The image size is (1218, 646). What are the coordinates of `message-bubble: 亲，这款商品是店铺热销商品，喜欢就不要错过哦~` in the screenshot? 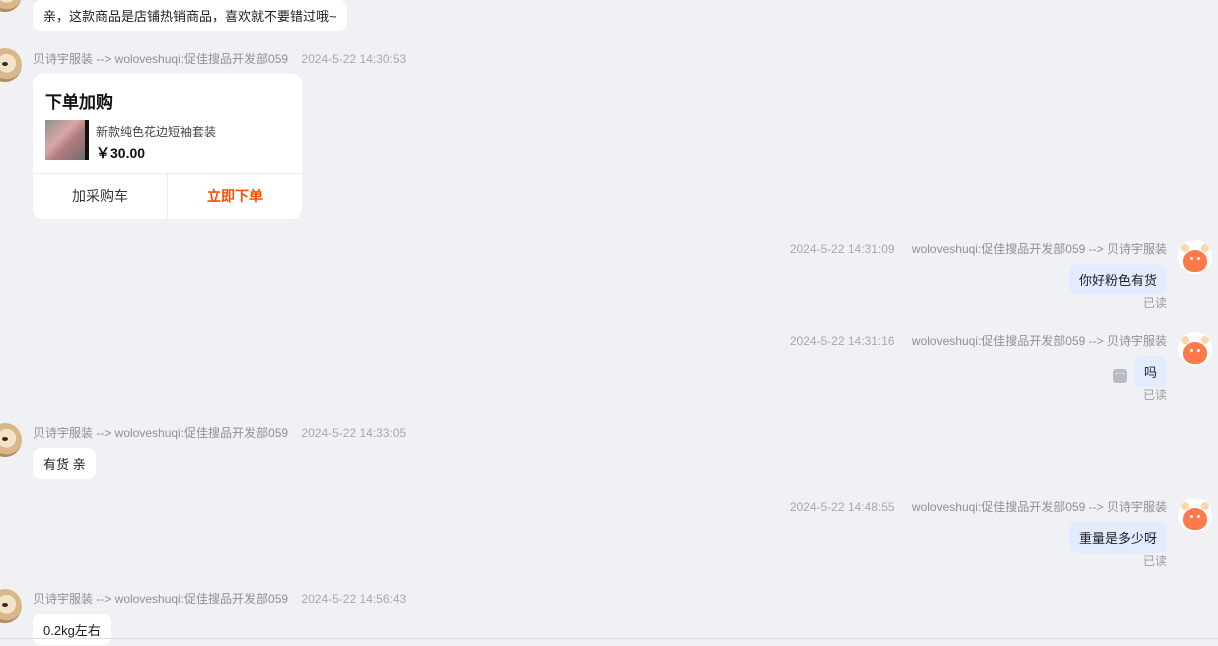 It's located at (190, 15).